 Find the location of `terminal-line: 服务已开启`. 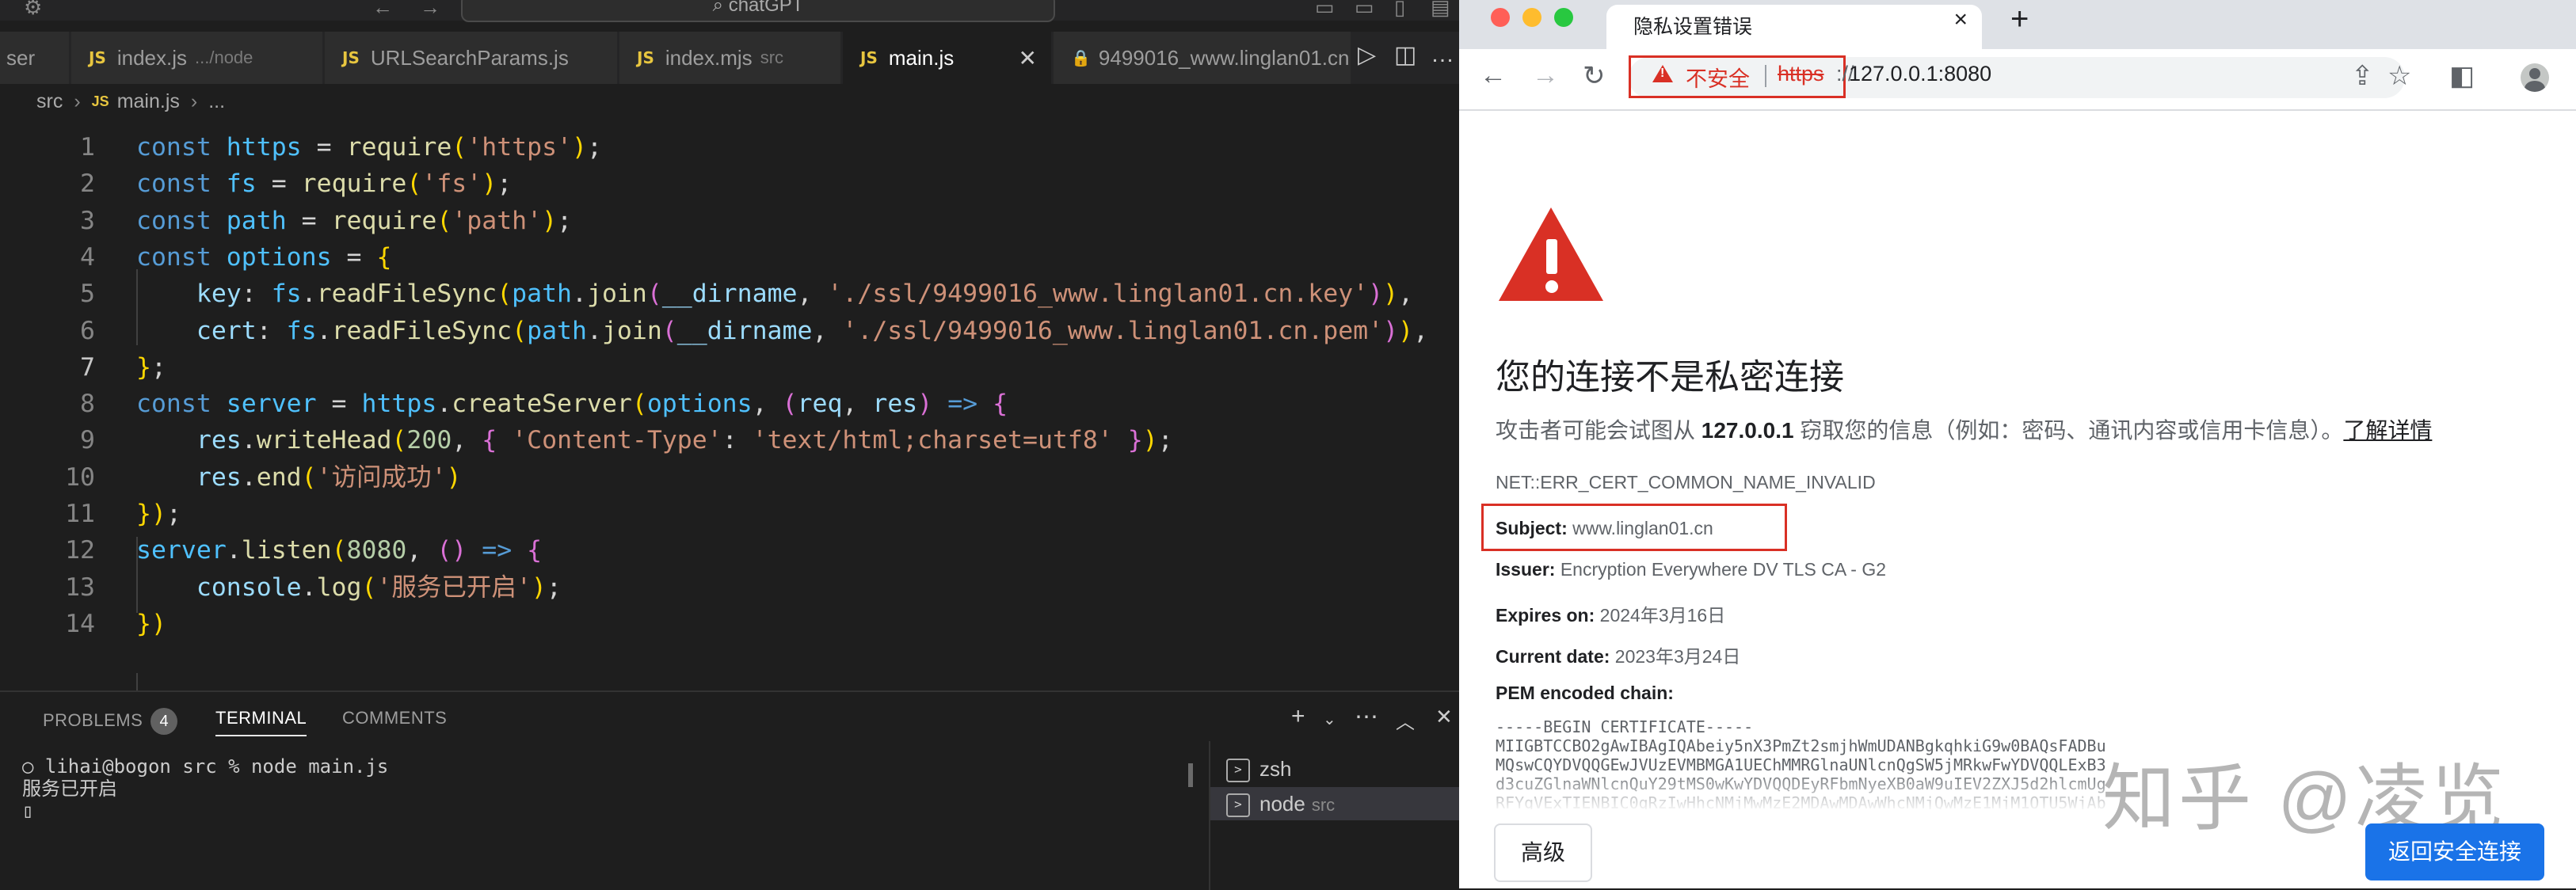

terminal-line: 服务已开启 is located at coordinates (205, 789).